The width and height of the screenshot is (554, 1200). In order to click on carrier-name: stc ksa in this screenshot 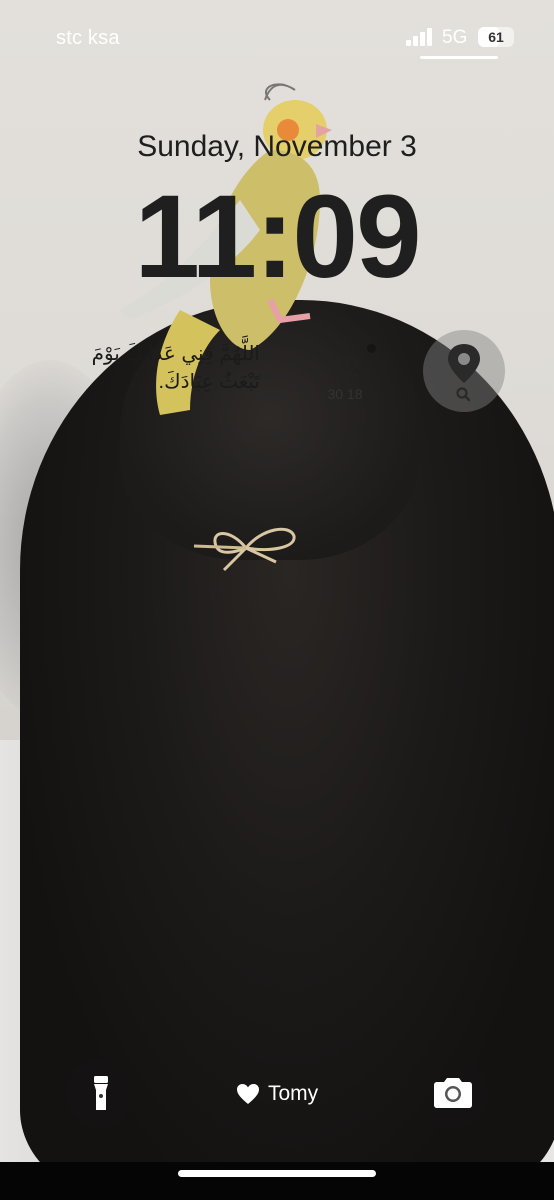, I will do `click(88, 38)`.